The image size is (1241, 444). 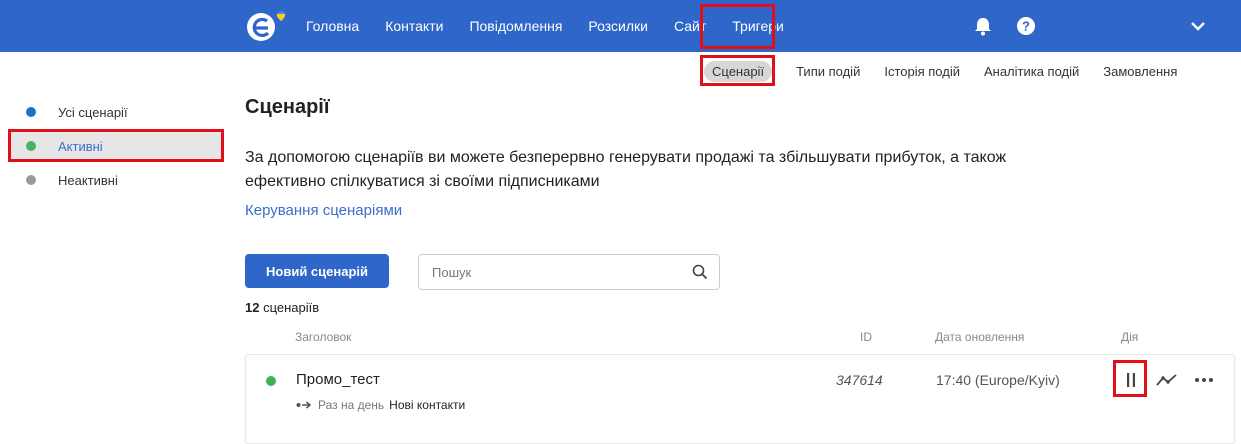 I want to click on analytics-icon, so click(x=1167, y=380).